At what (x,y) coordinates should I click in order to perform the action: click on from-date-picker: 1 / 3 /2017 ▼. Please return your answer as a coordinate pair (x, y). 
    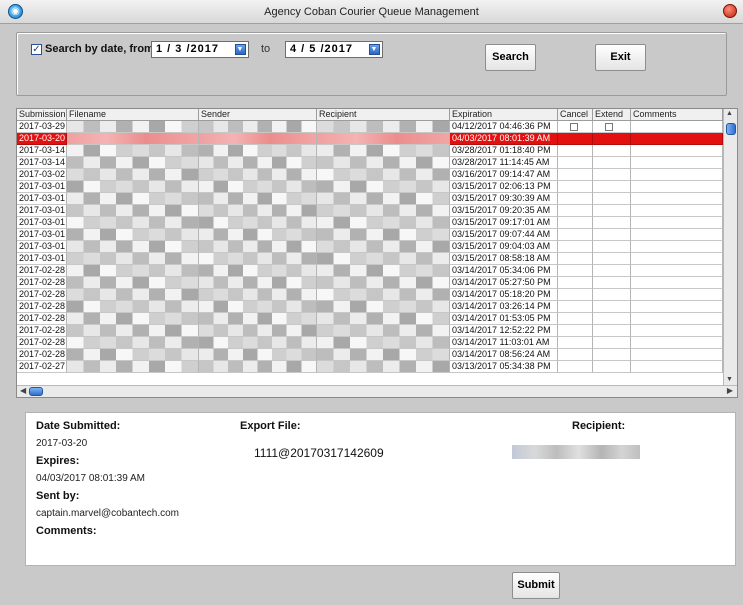
    Looking at the image, I should click on (200, 49).